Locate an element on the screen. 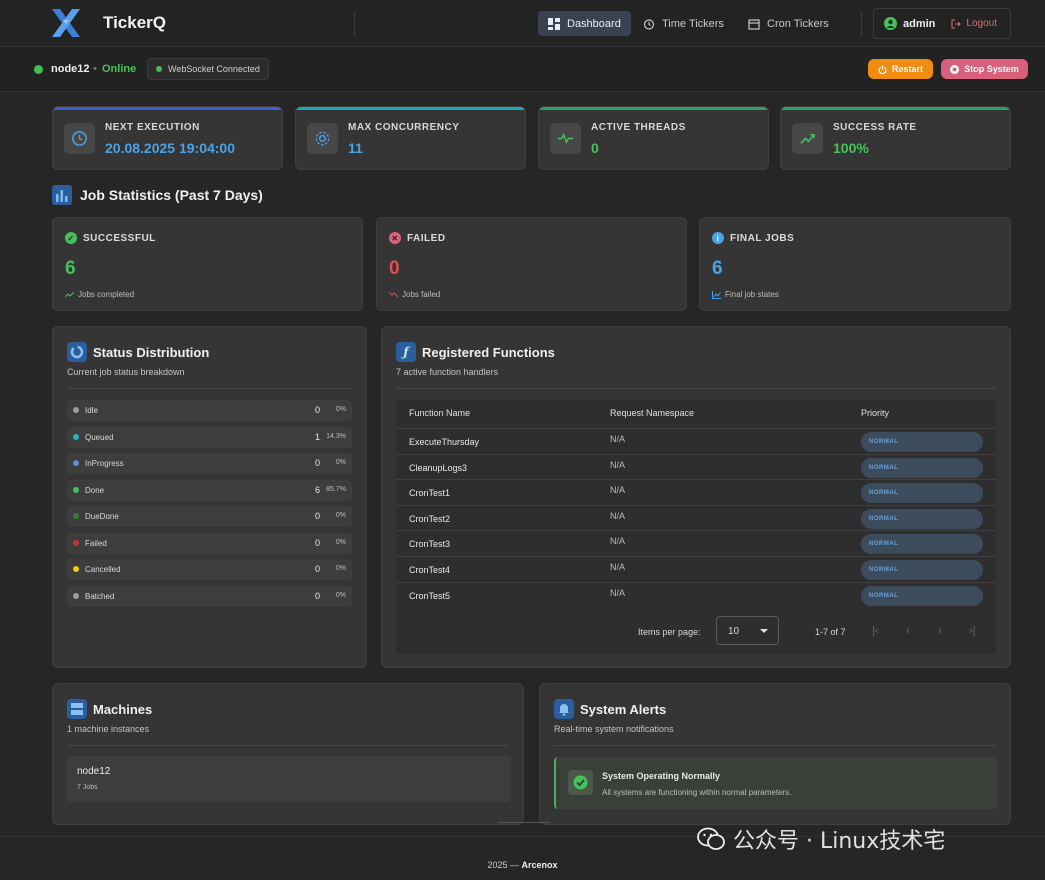  wechat-watermark: 公众号 · Linux技术宅 is located at coordinates (821, 839).